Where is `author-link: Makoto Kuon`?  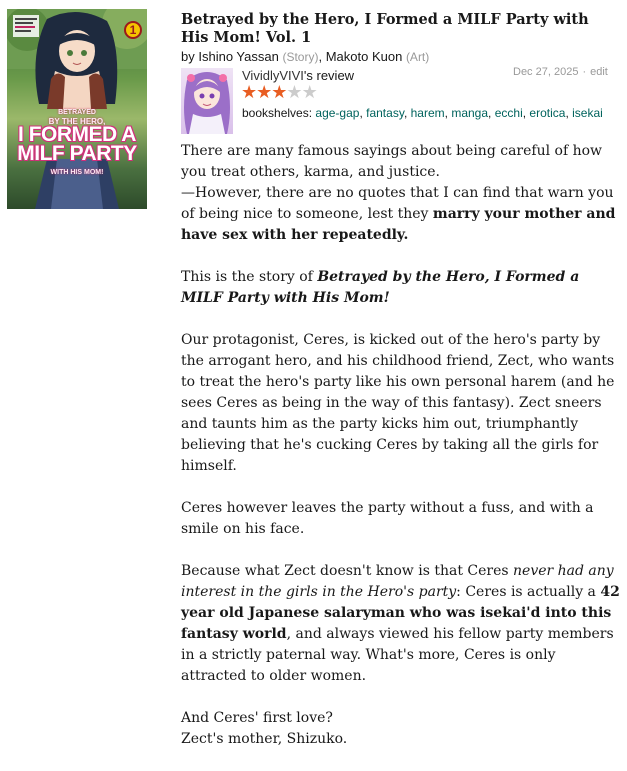 author-link: Makoto Kuon is located at coordinates (364, 56).